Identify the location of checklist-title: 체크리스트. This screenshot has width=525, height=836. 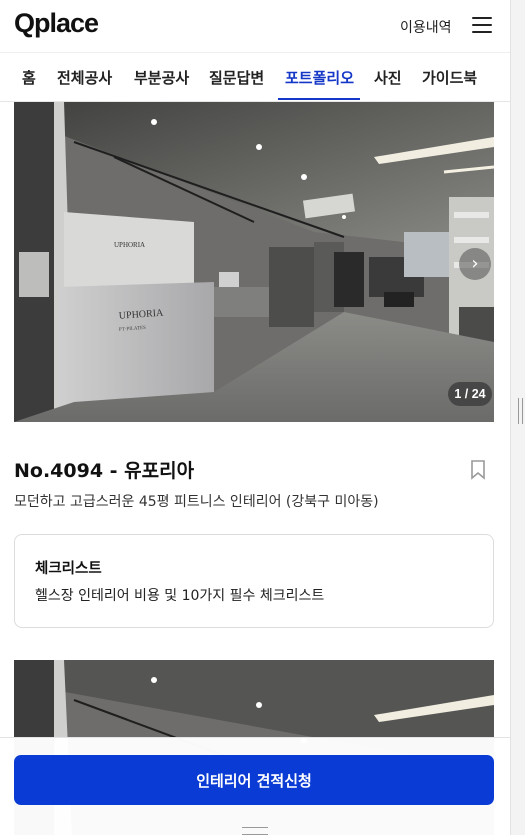
(68, 569).